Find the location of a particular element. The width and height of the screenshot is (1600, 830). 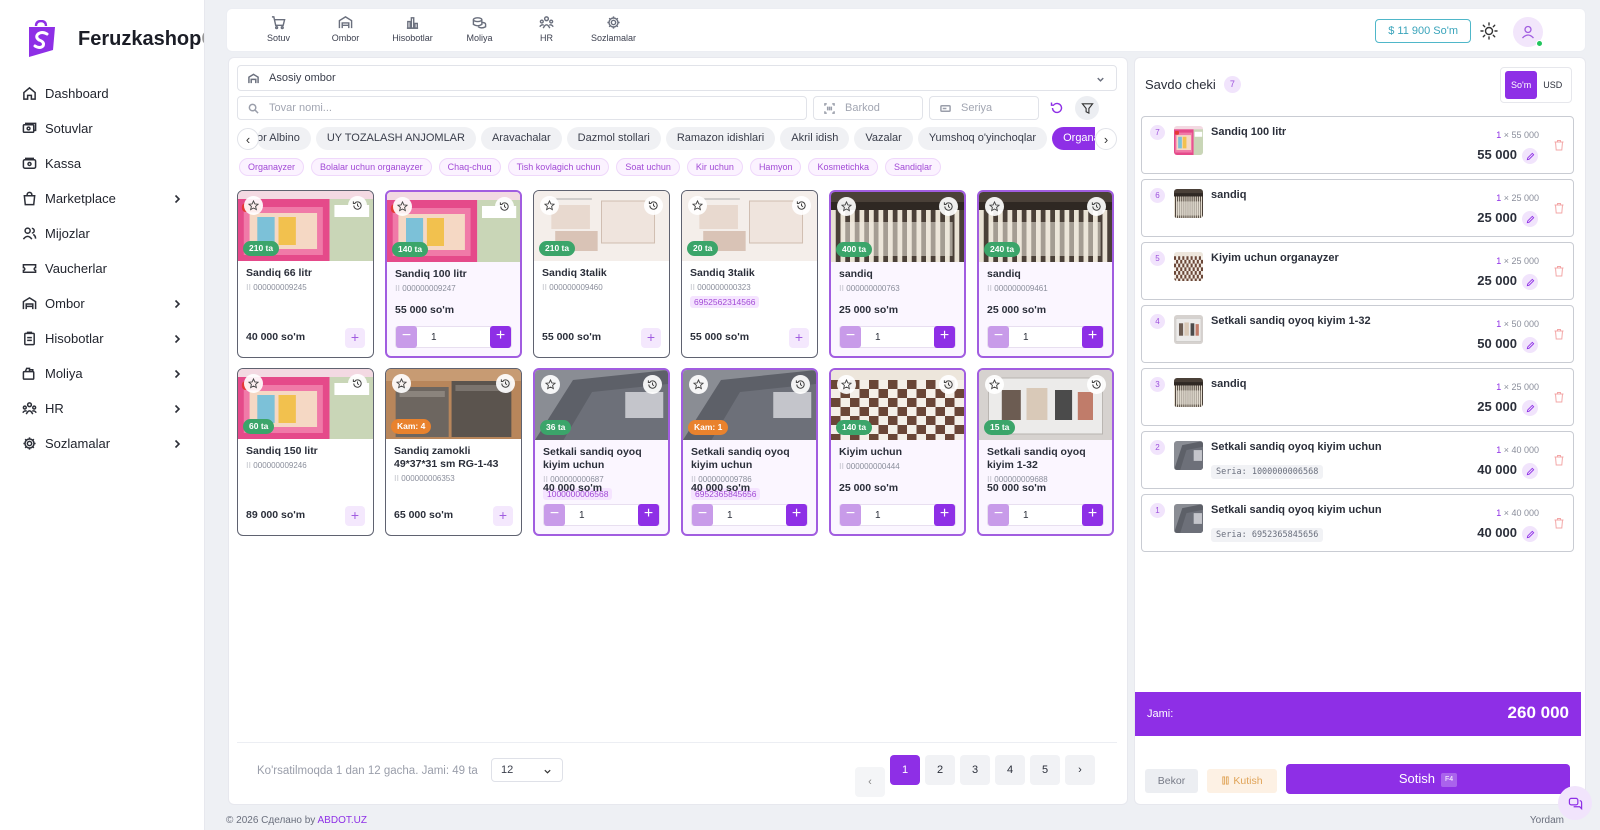

subcategory-chip: Kir uchun is located at coordinates (714, 167).